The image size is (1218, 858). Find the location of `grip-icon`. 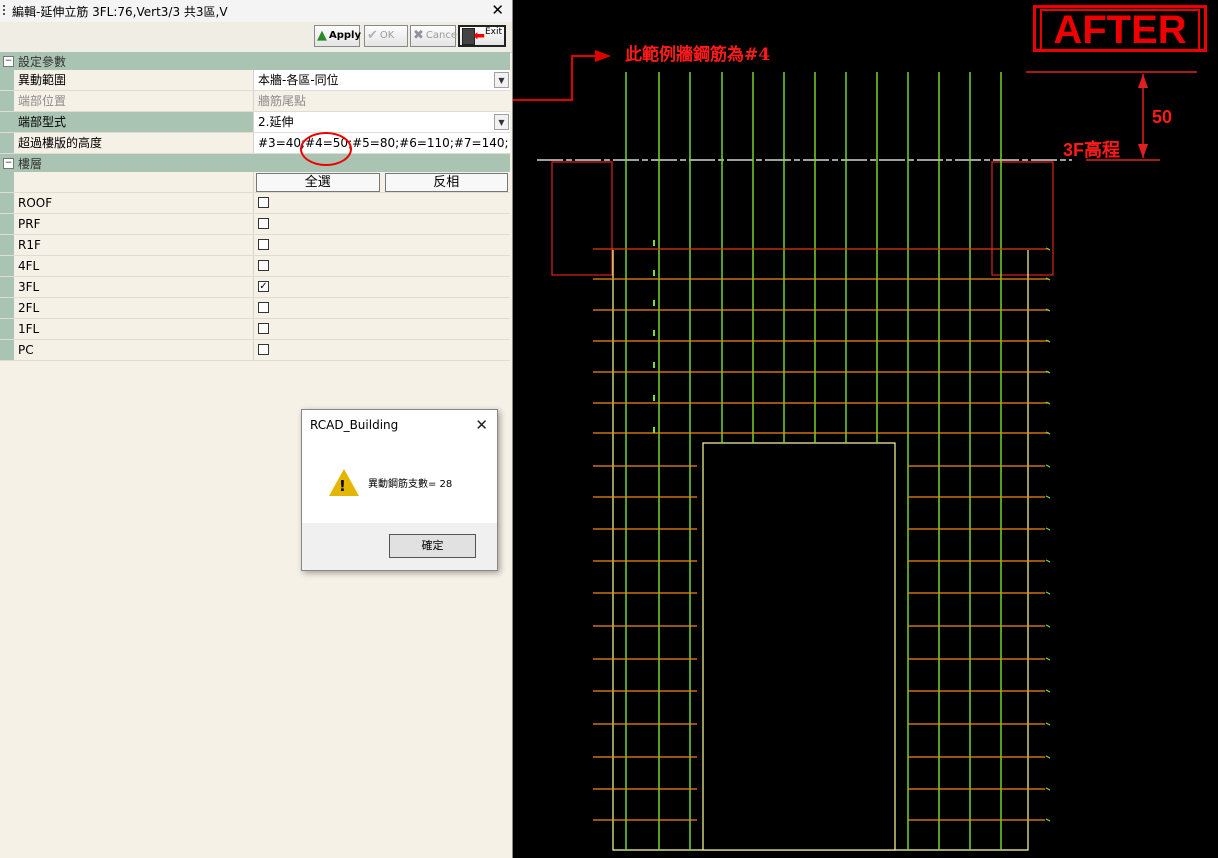

grip-icon is located at coordinates (4, 11).